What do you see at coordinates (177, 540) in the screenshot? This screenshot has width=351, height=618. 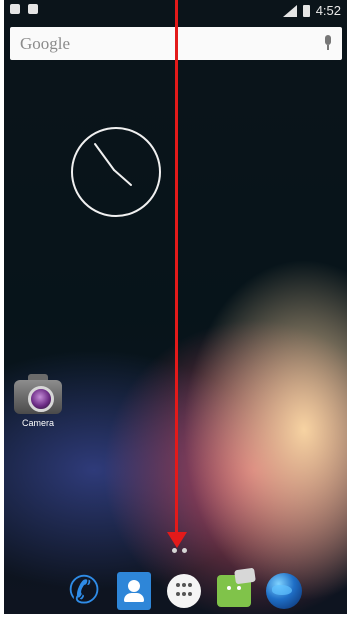 I see `annotation-arrow-head` at bounding box center [177, 540].